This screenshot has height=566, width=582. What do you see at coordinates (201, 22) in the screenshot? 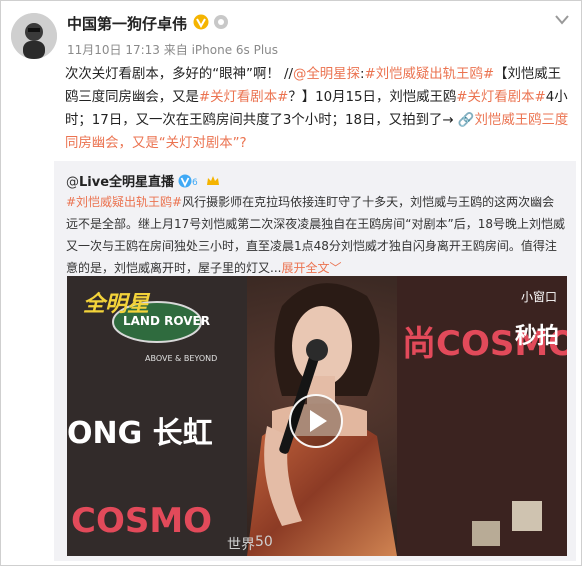
I see `verified-v-icon` at bounding box center [201, 22].